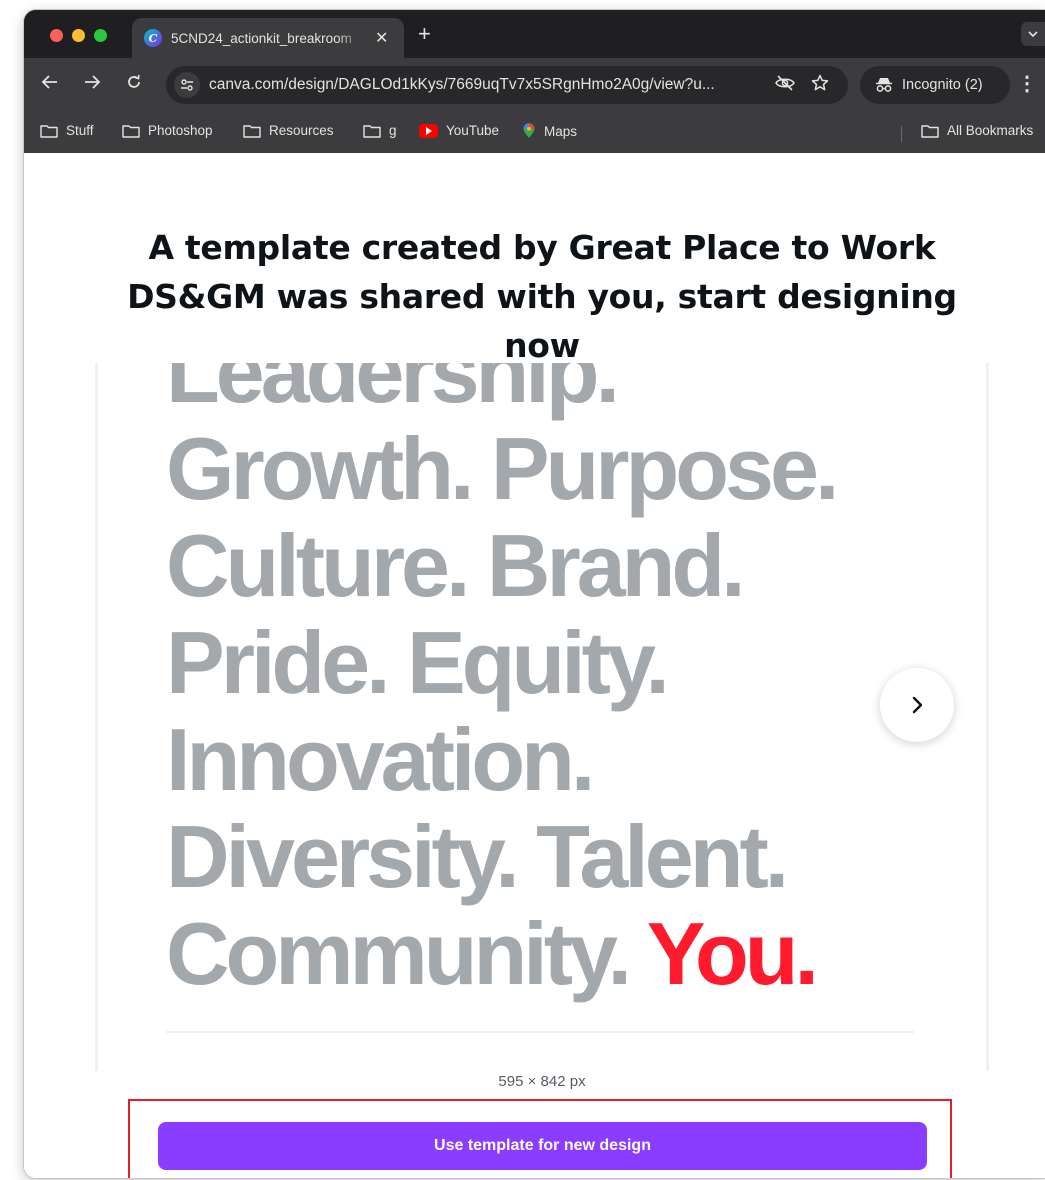 The width and height of the screenshot is (1045, 1180). I want to click on poster-line: Growth. Purpose., so click(502, 468).